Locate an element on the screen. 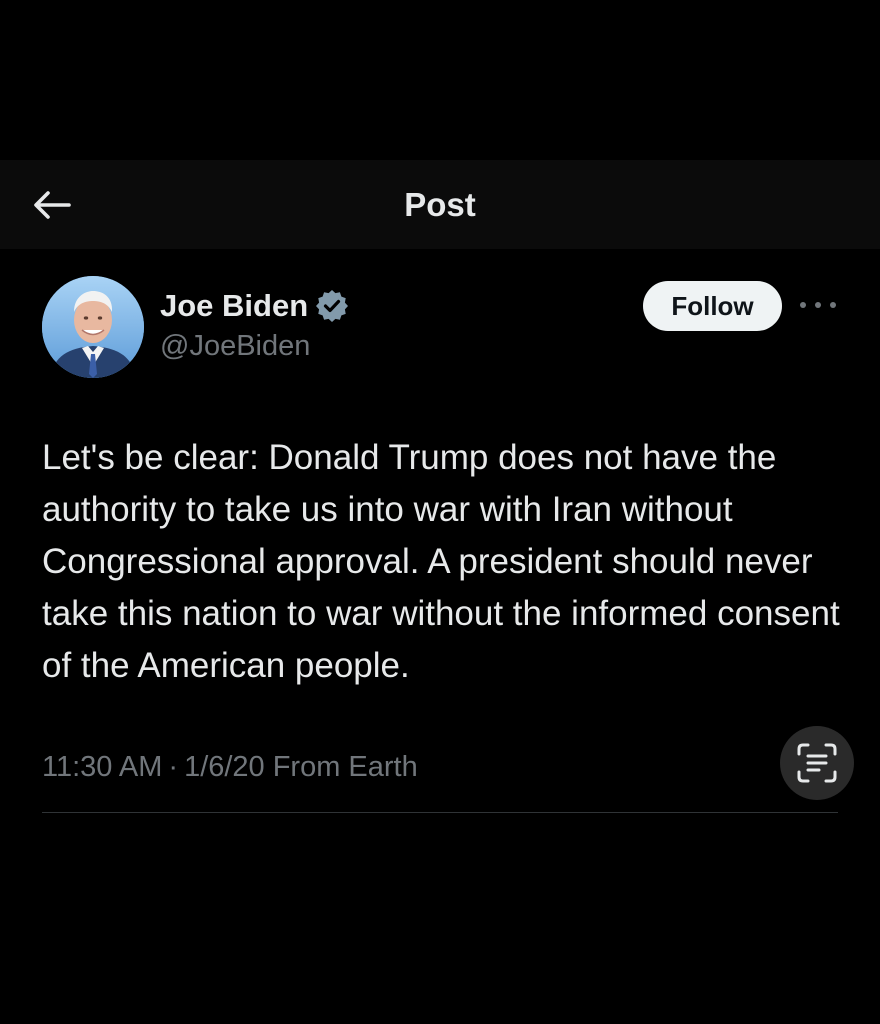  more-horizontal-icon is located at coordinates (818, 305).